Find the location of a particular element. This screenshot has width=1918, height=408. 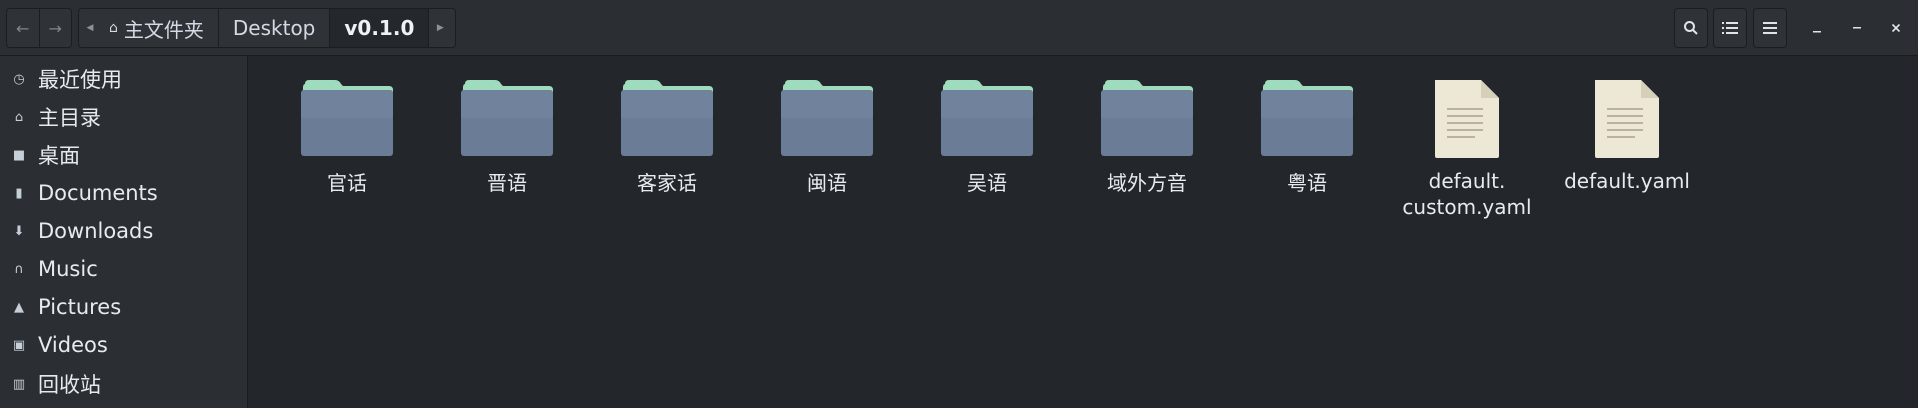

path-bar: ◀ ⌂ 主文件夹 Desktop v0.1.0 ▶ is located at coordinates (267, 28).